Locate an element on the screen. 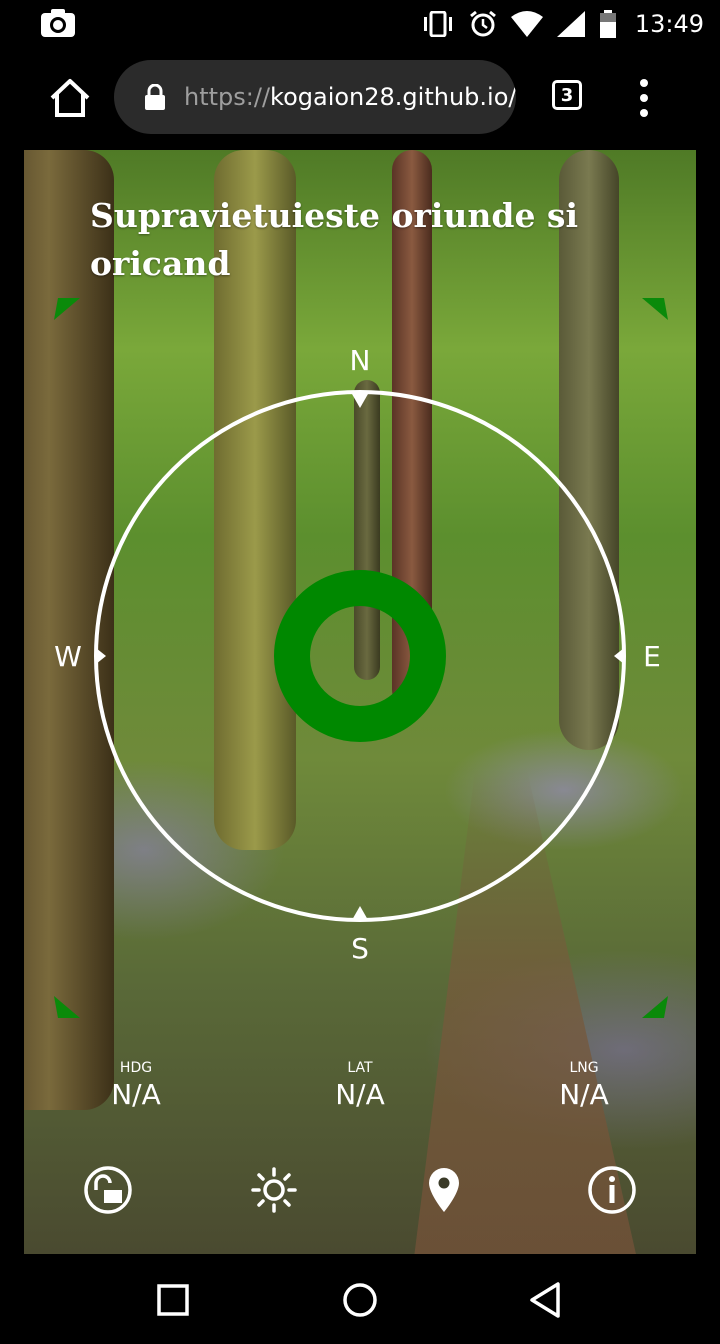 The width and height of the screenshot is (720, 1344). tab-switcher-button: 3 is located at coordinates (567, 95).